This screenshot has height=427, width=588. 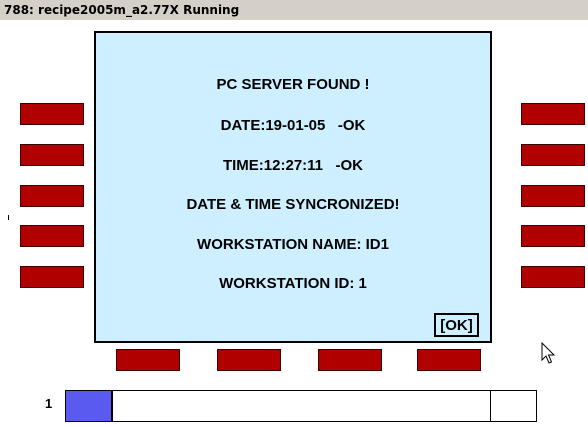 What do you see at coordinates (293, 244) in the screenshot?
I see `message-workstation-name: WORKSTATION NAME: ID1` at bounding box center [293, 244].